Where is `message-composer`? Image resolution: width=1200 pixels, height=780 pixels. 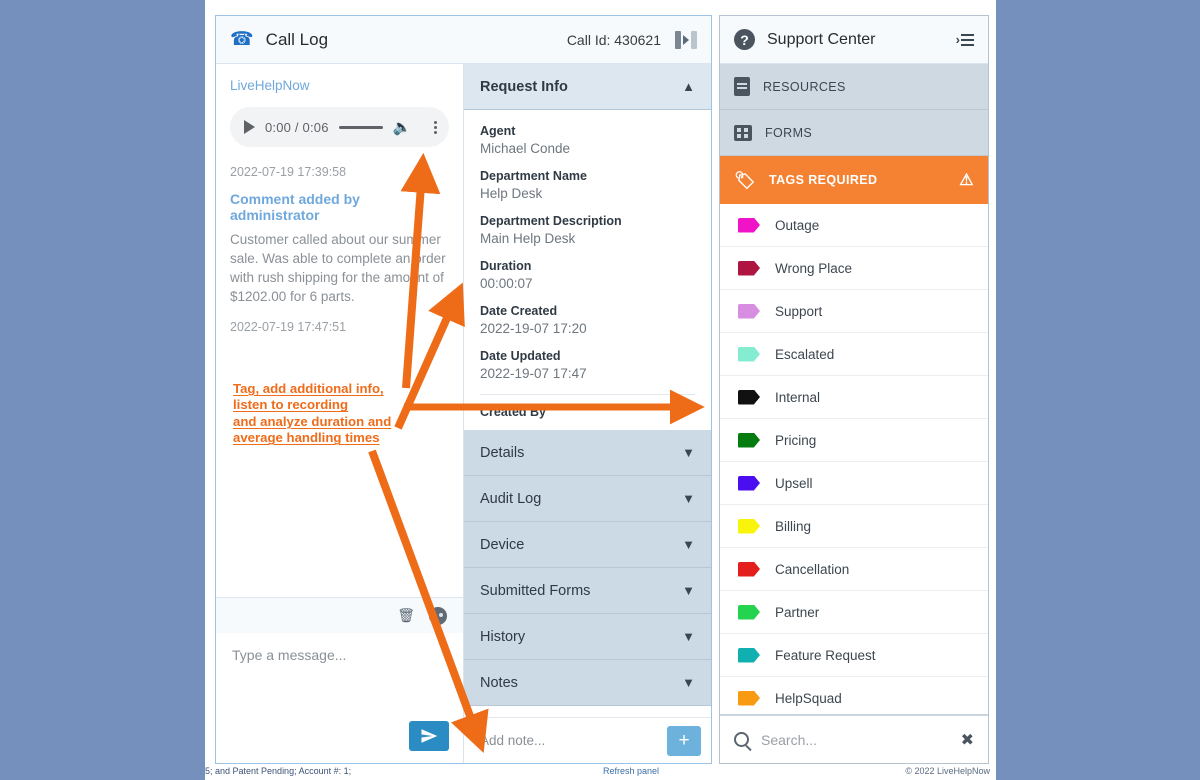 message-composer is located at coordinates (339, 698).